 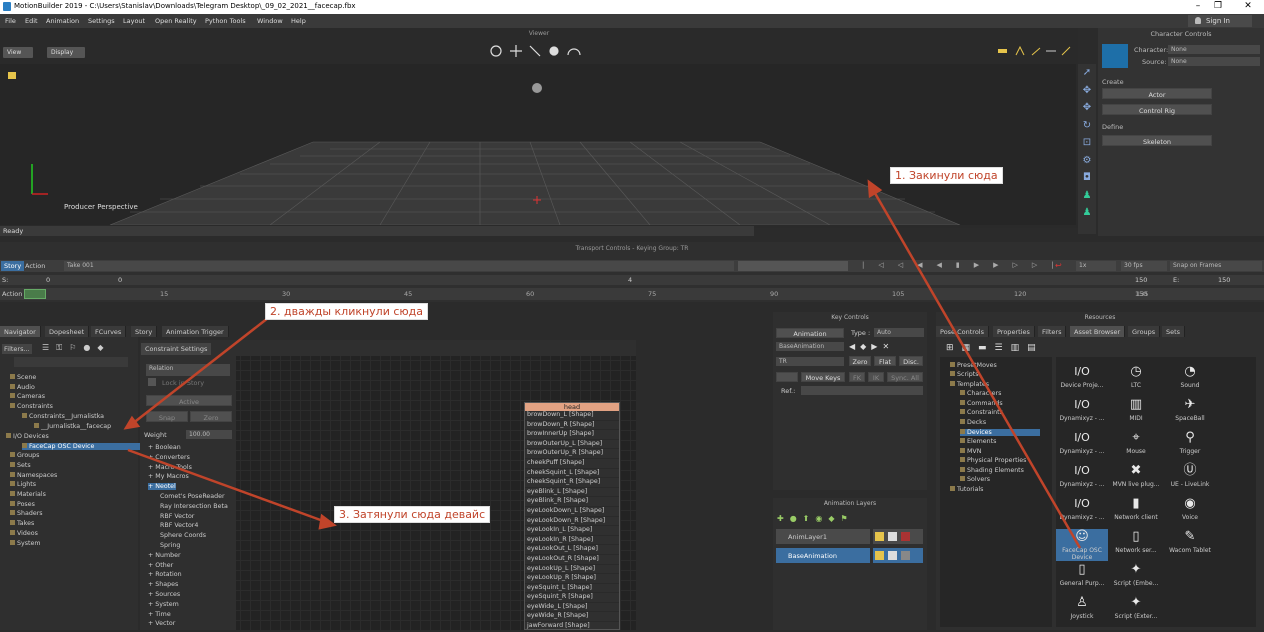 What do you see at coordinates (980, 393) in the screenshot?
I see `asset-tree-item: Characters` at bounding box center [980, 393].